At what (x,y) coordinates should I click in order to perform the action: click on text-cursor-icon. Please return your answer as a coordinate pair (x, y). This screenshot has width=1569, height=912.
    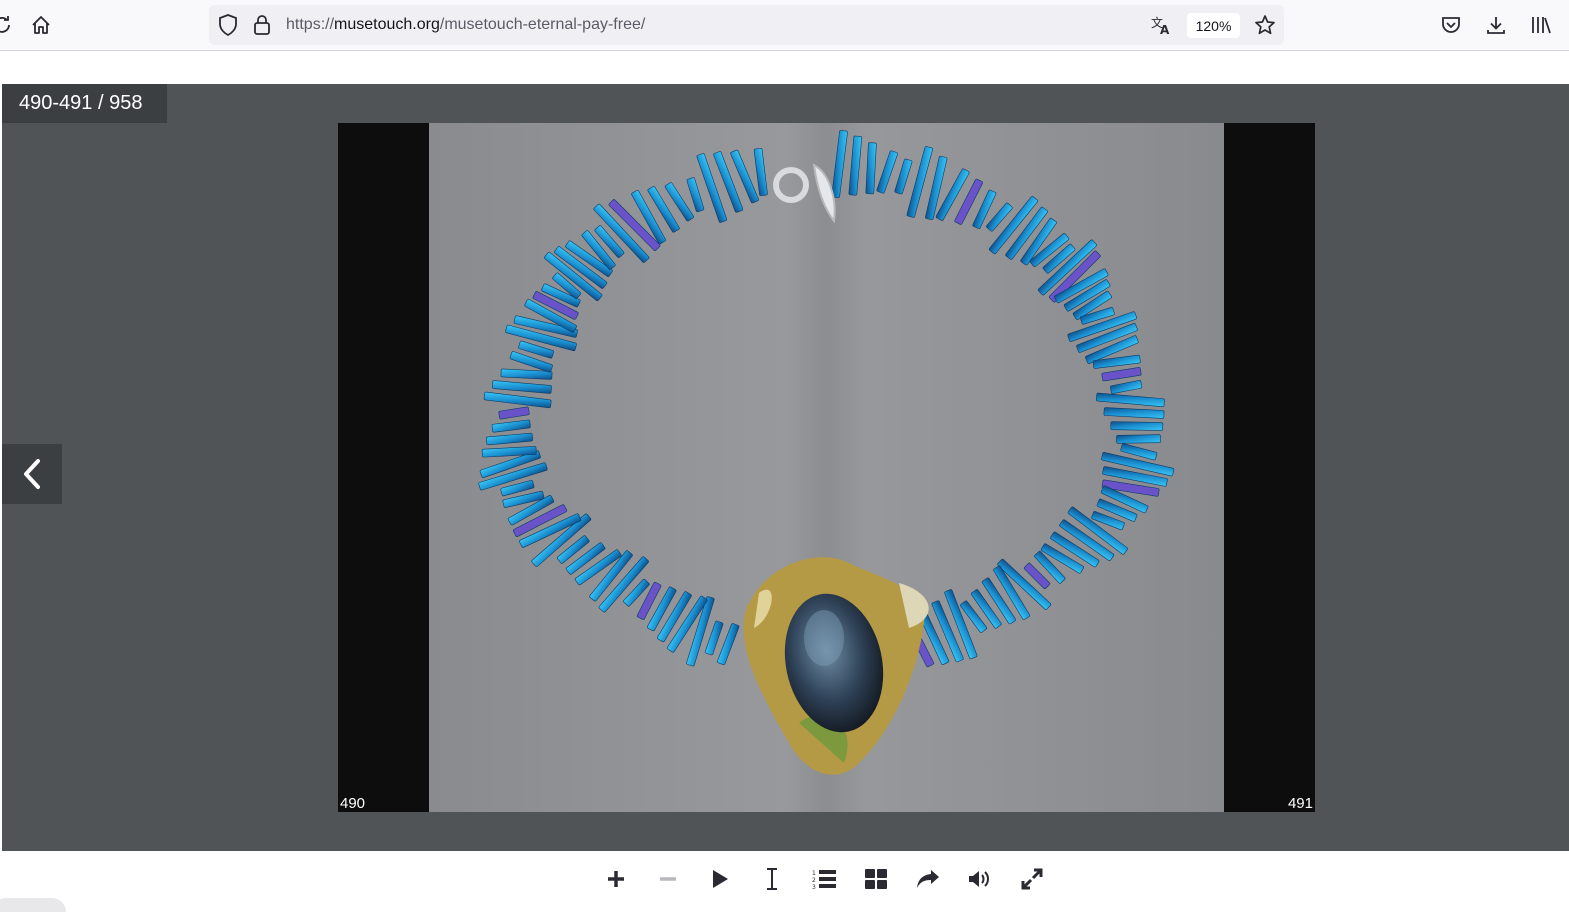
    Looking at the image, I should click on (772, 879).